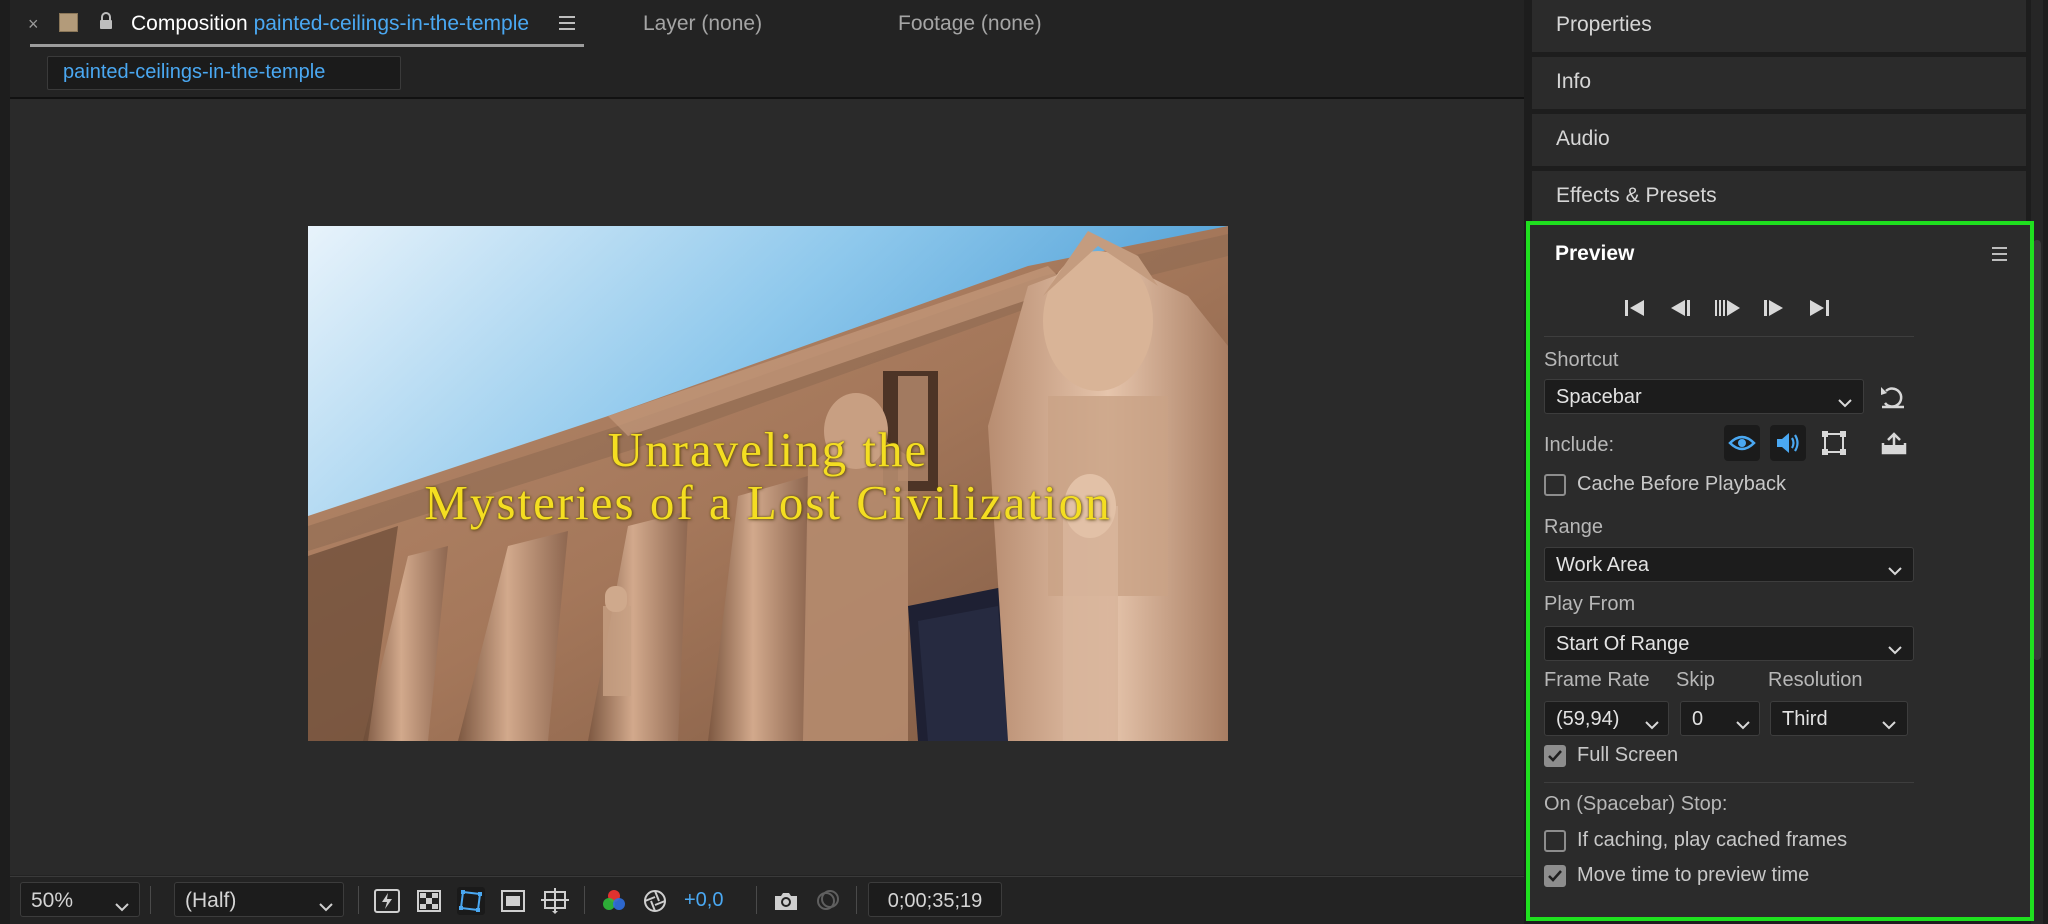 Image resolution: width=2048 pixels, height=924 pixels. I want to click on play-from-dropdown: Start Of Range, so click(1729, 643).